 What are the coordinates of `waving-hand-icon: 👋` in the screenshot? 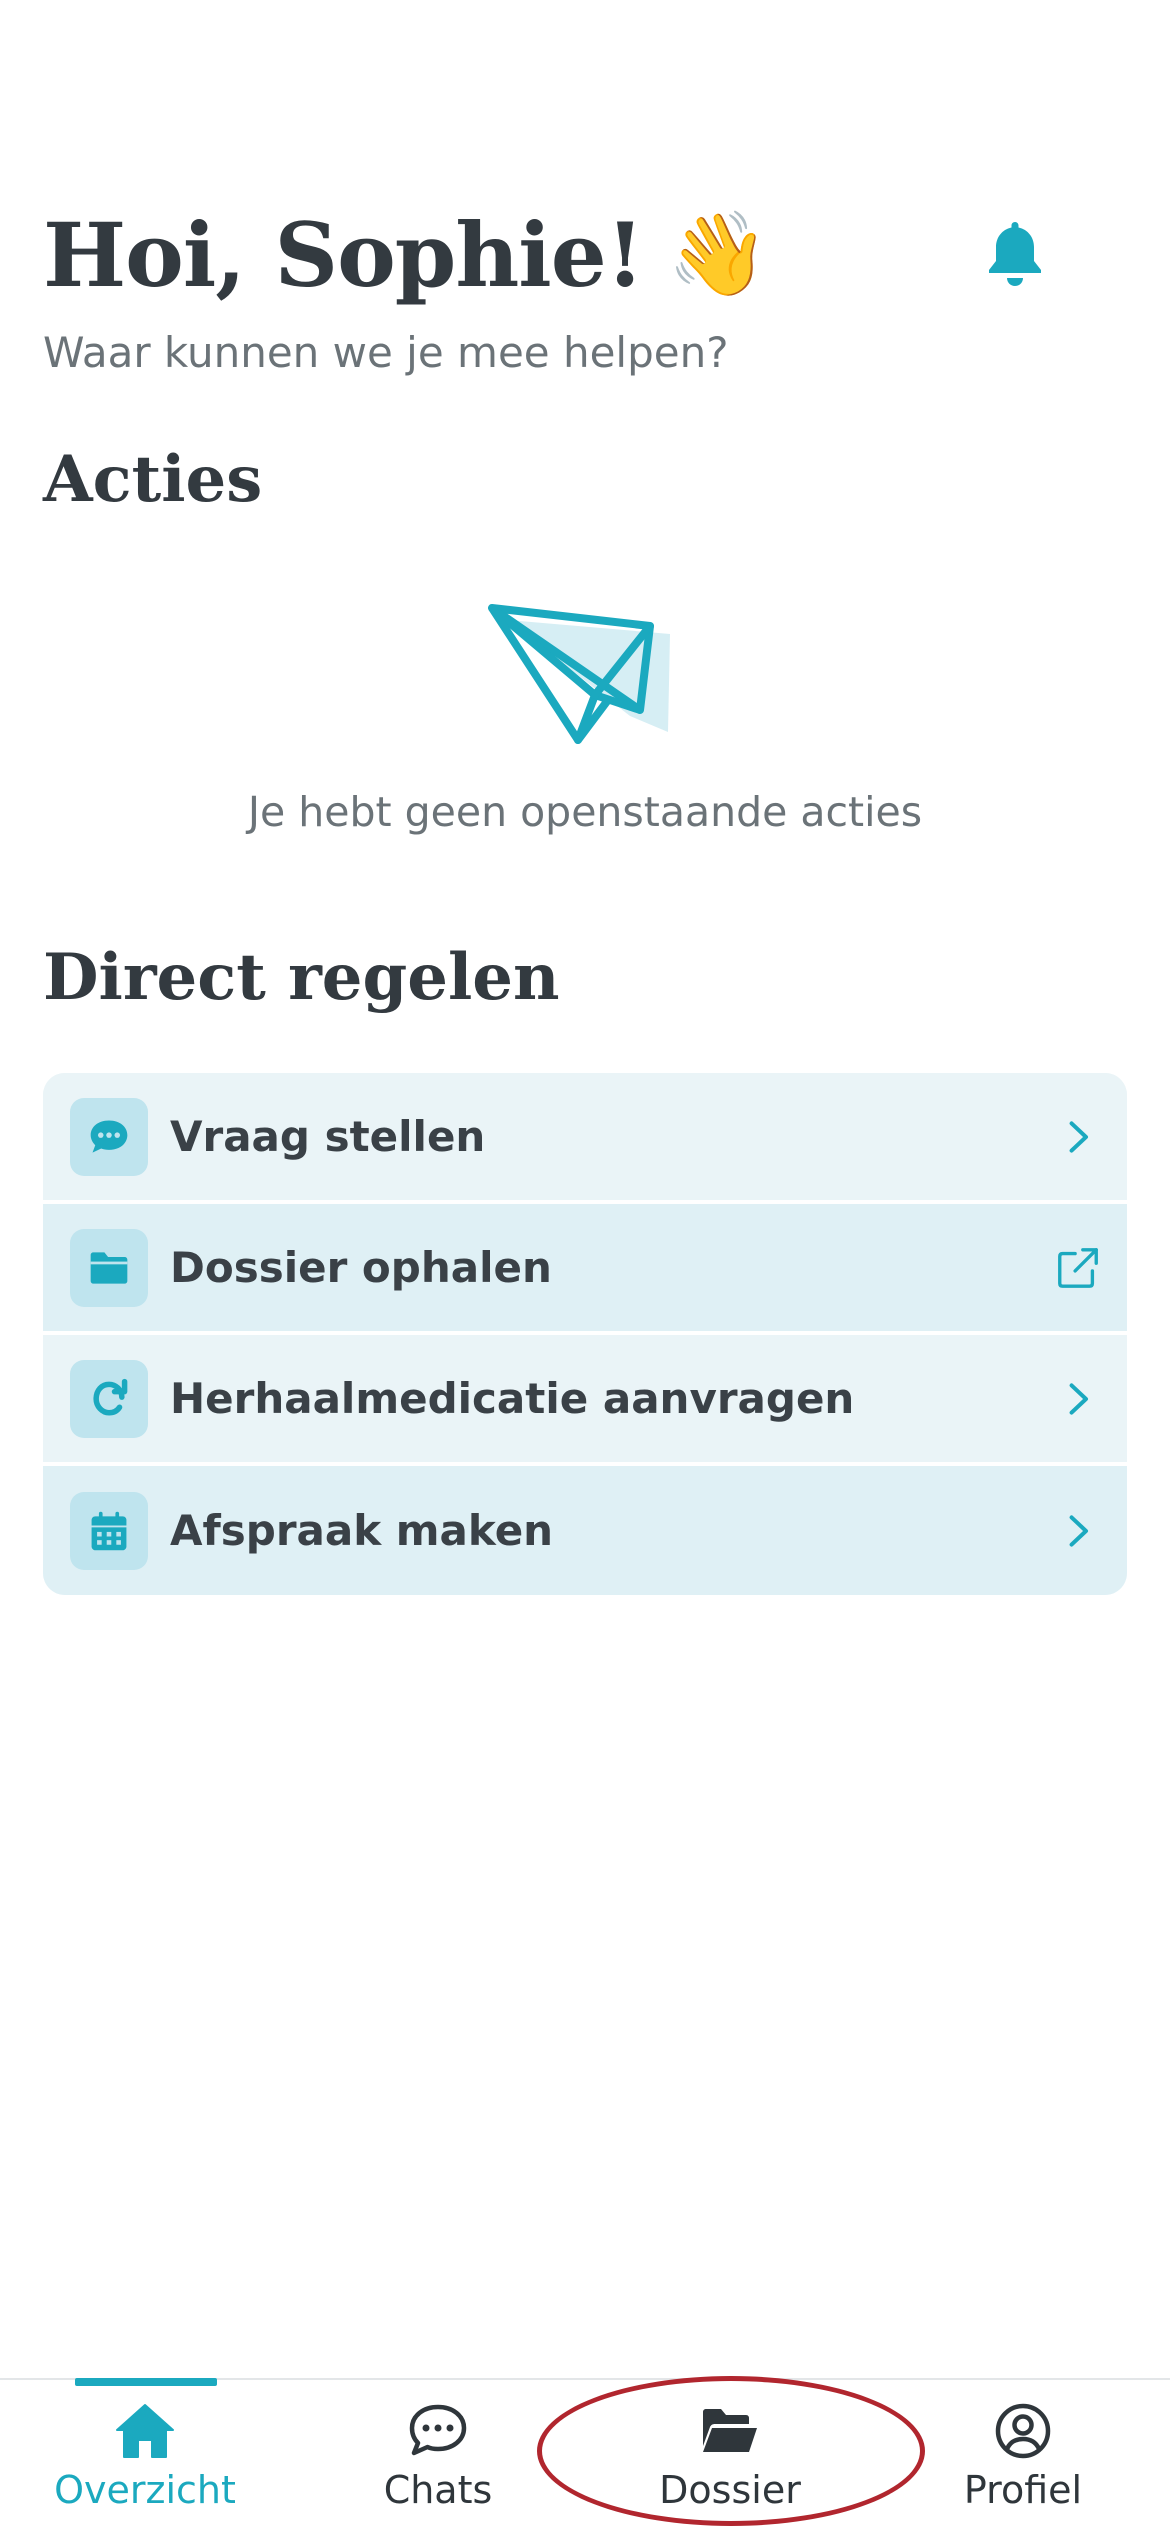 It's located at (718, 254).